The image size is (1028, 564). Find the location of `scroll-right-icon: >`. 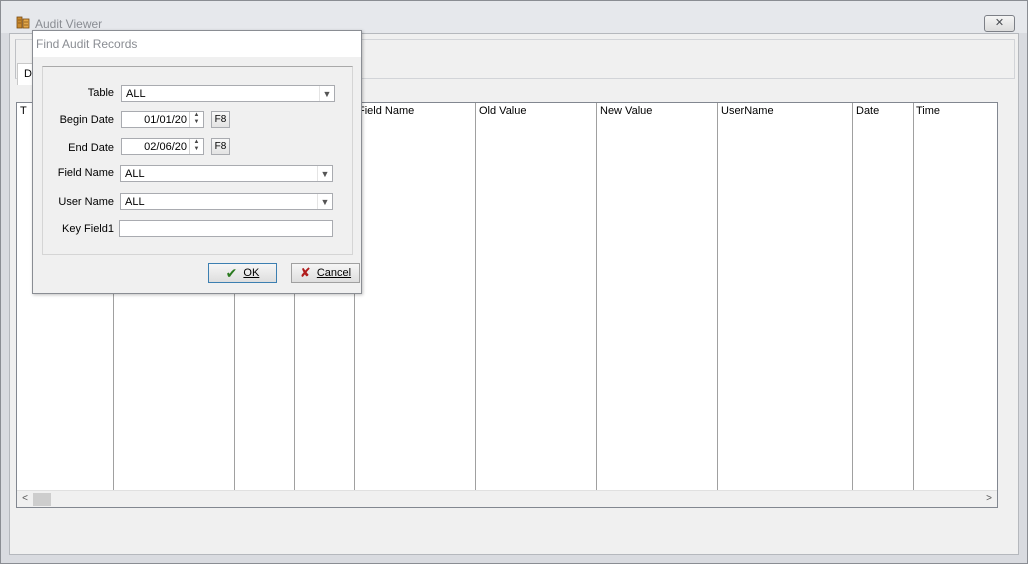

scroll-right-icon: > is located at coordinates (989, 499).